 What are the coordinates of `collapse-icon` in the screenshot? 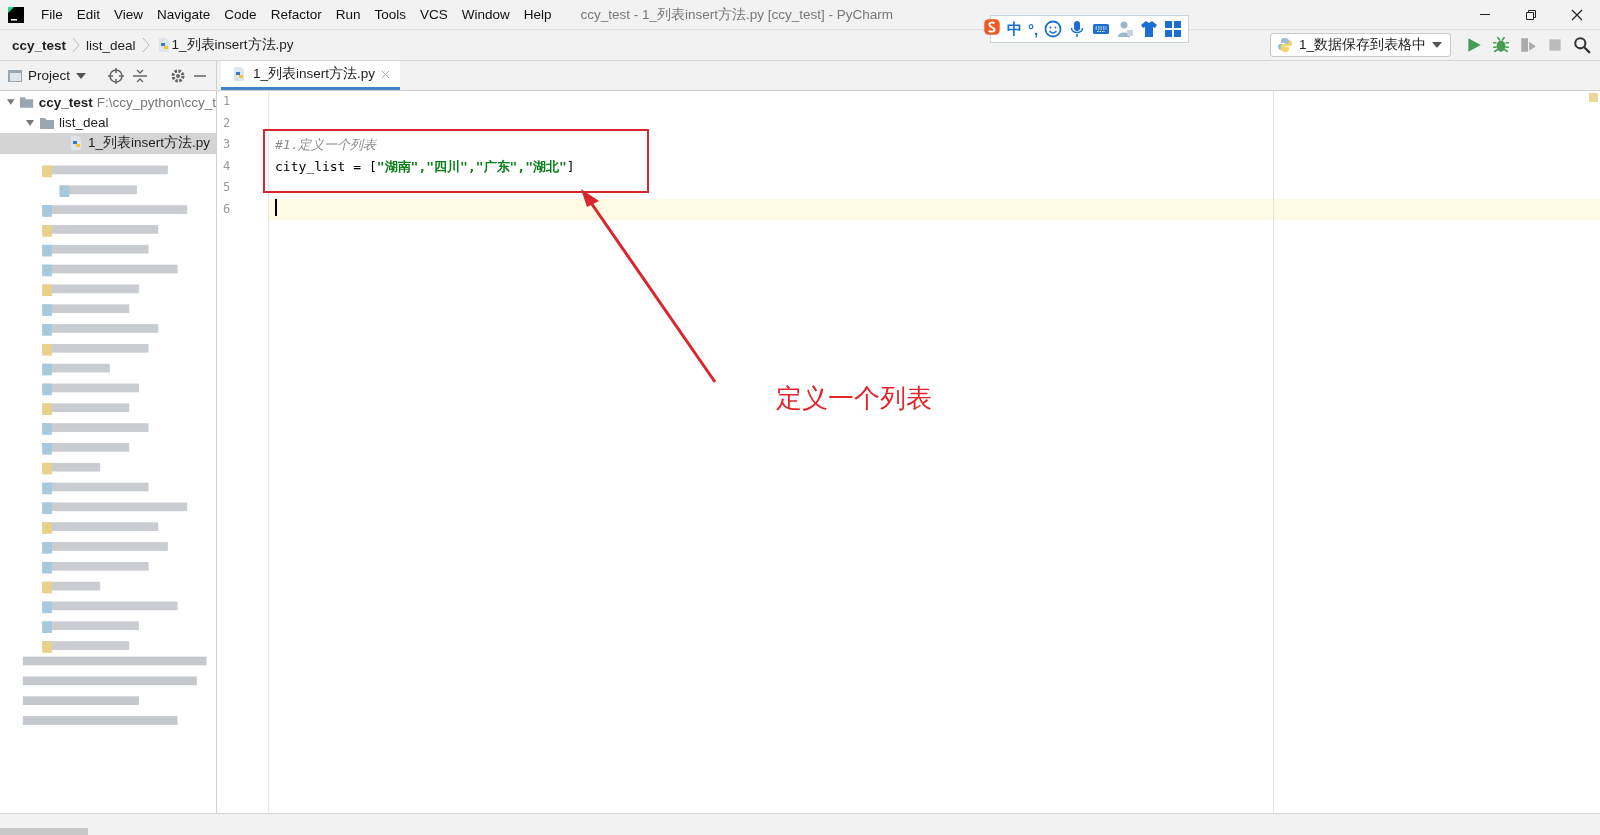 It's located at (140, 75).